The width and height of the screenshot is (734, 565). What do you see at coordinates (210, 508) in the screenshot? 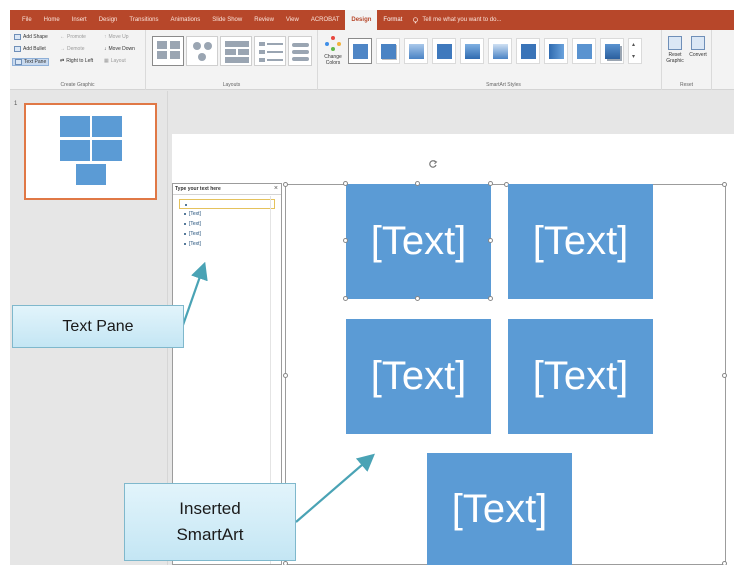
I see `callout-inserted-line1: Inserted` at bounding box center [210, 508].